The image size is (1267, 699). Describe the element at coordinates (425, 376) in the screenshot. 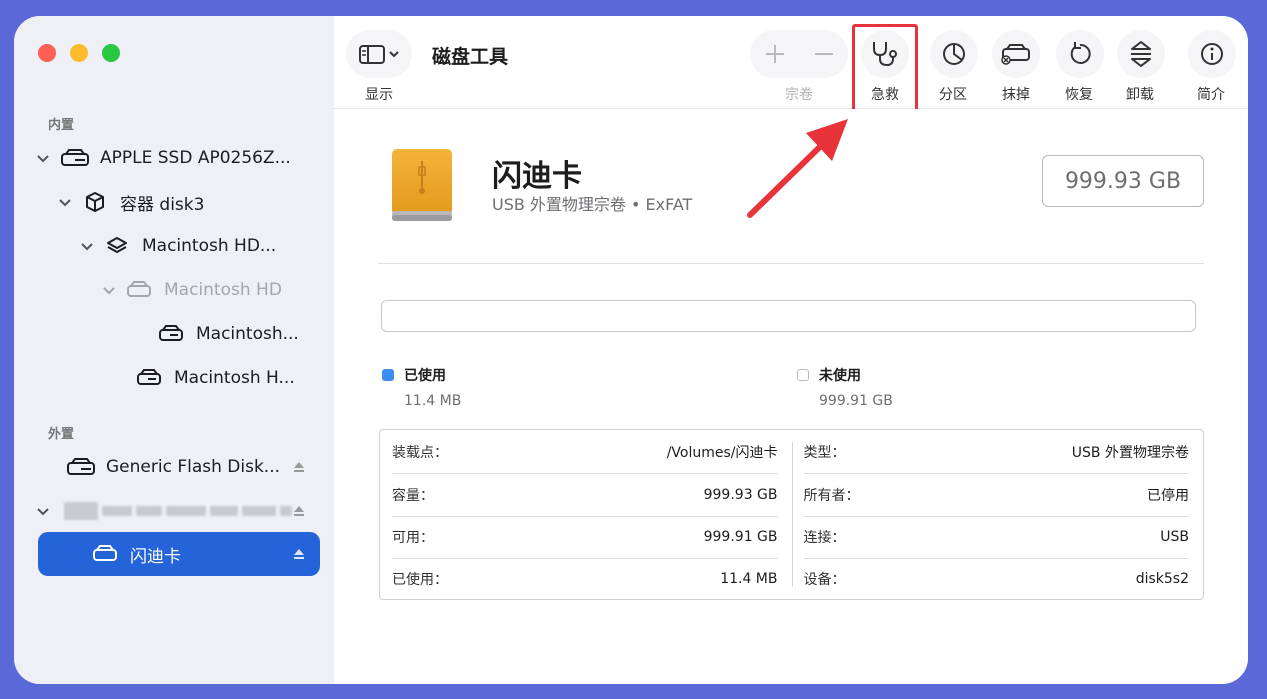

I see `used-label: 已使用` at that location.